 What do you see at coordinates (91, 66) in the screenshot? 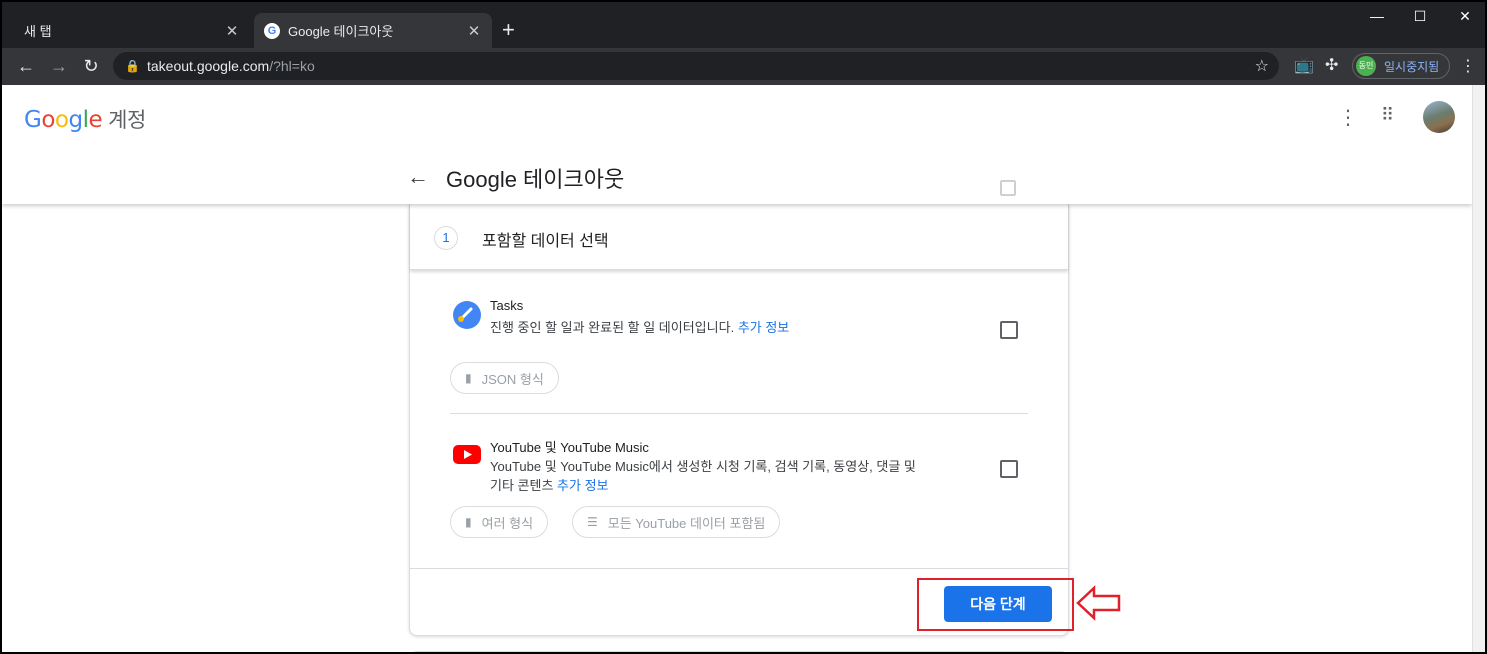
I see `reload-icon: ↻` at bounding box center [91, 66].